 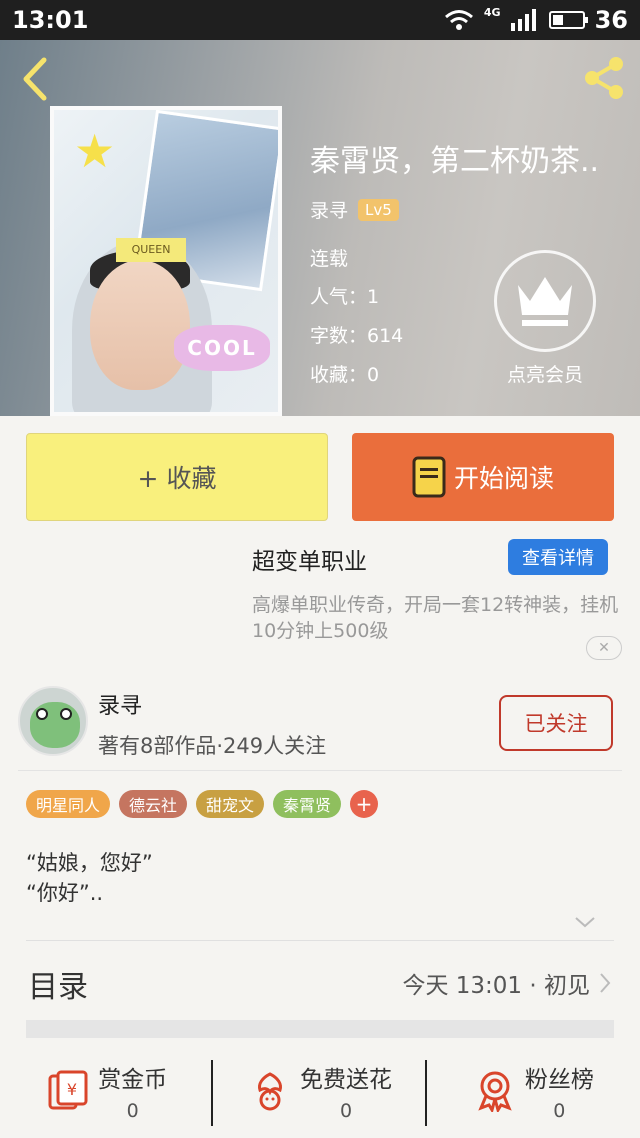 What do you see at coordinates (604, 78) in the screenshot?
I see `share-icon` at bounding box center [604, 78].